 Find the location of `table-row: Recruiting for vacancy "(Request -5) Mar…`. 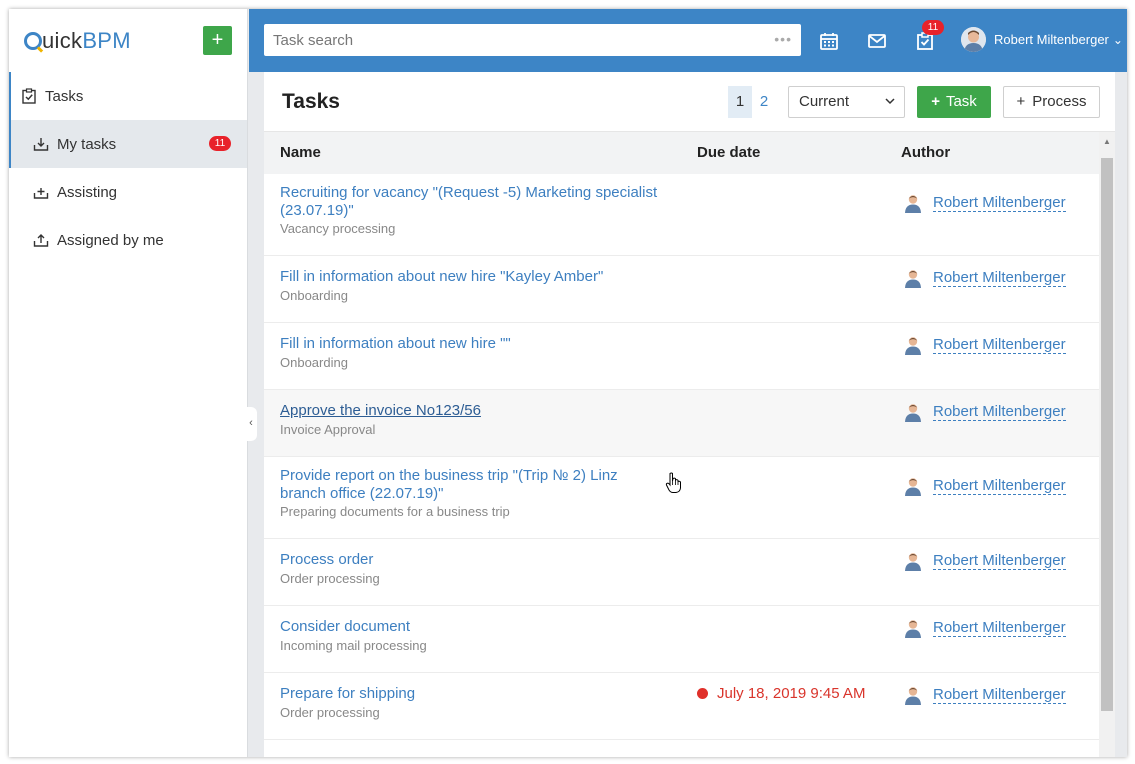

table-row: Recruiting for vacancy "(Request -5) Mar… is located at coordinates (681, 215).